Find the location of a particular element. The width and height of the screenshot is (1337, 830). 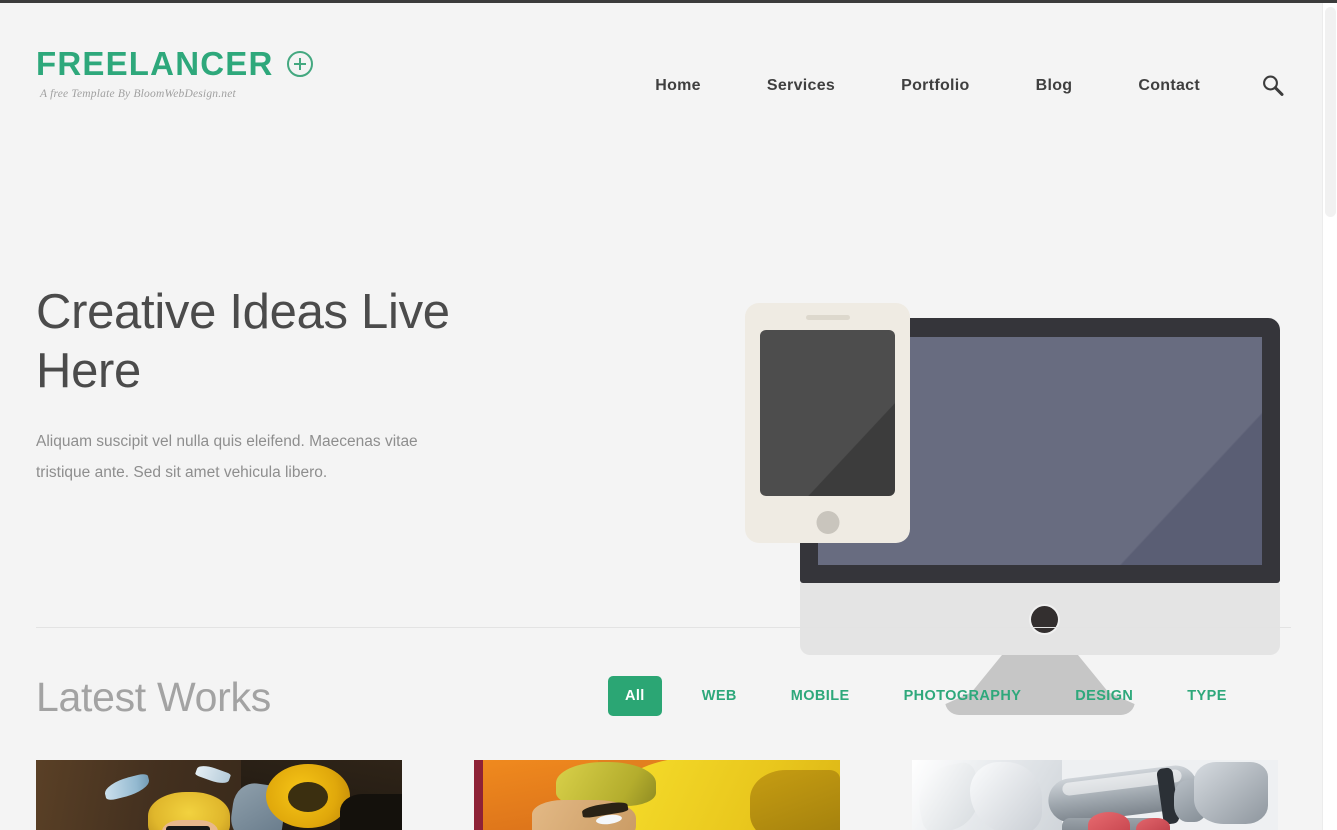

browser-chrome-edge is located at coordinates (668, 1).